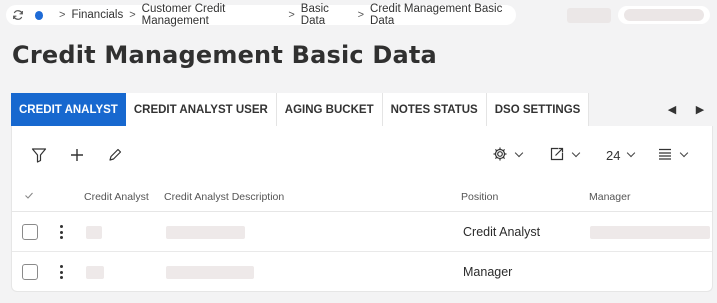 The height and width of the screenshot is (303, 717). I want to click on column-header-credit-analyst: Credit Analyst, so click(116, 197).